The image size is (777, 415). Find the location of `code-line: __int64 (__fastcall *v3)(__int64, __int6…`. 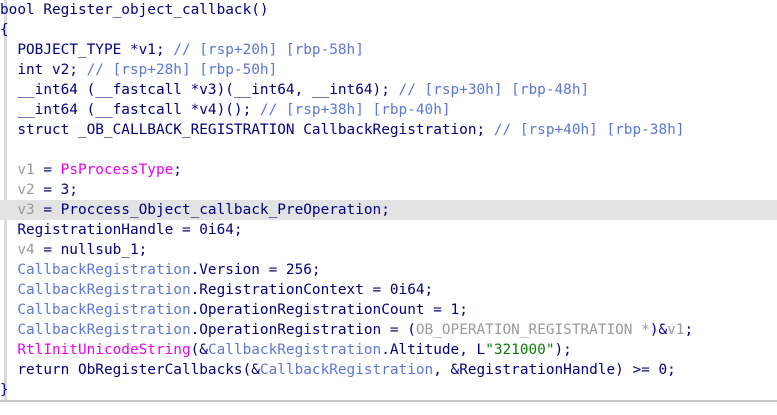

code-line: __int64 (__fastcall *v3)(__int64, __int6… is located at coordinates (388, 90).